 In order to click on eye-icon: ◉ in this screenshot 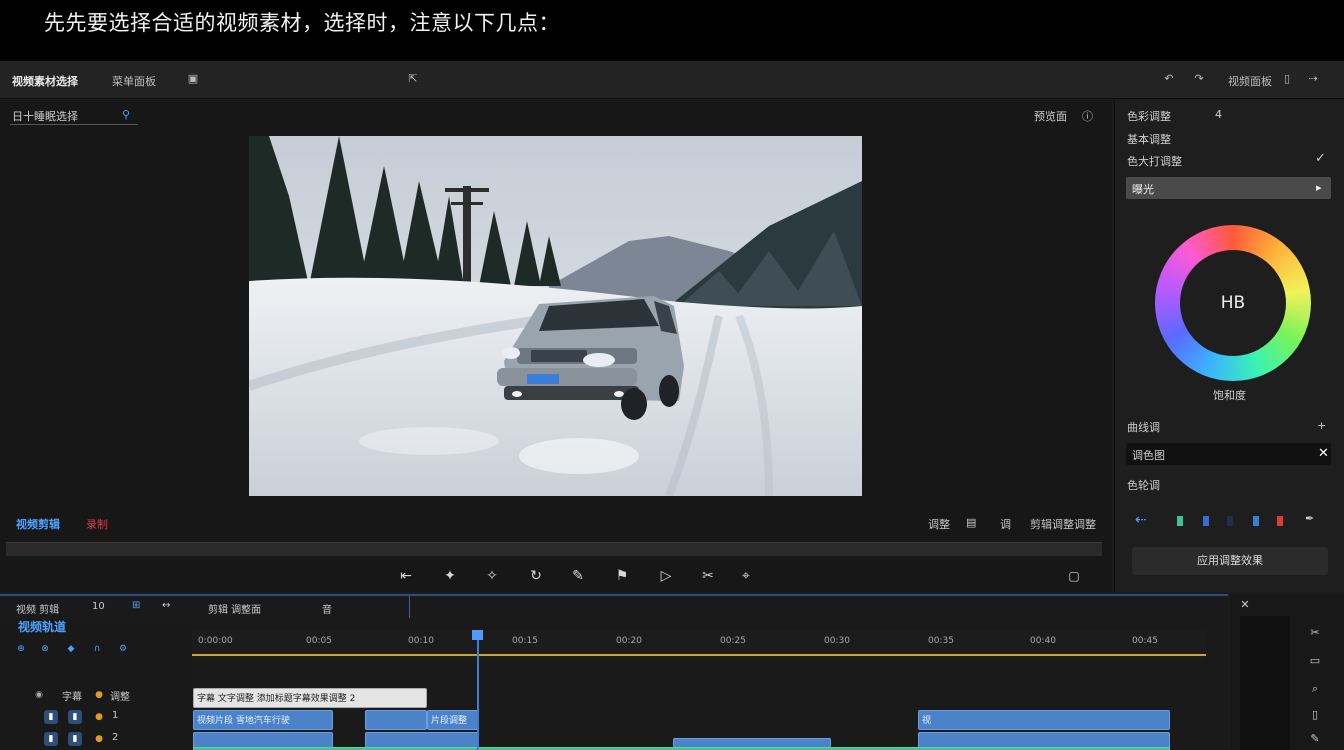, I will do `click(39, 695)`.